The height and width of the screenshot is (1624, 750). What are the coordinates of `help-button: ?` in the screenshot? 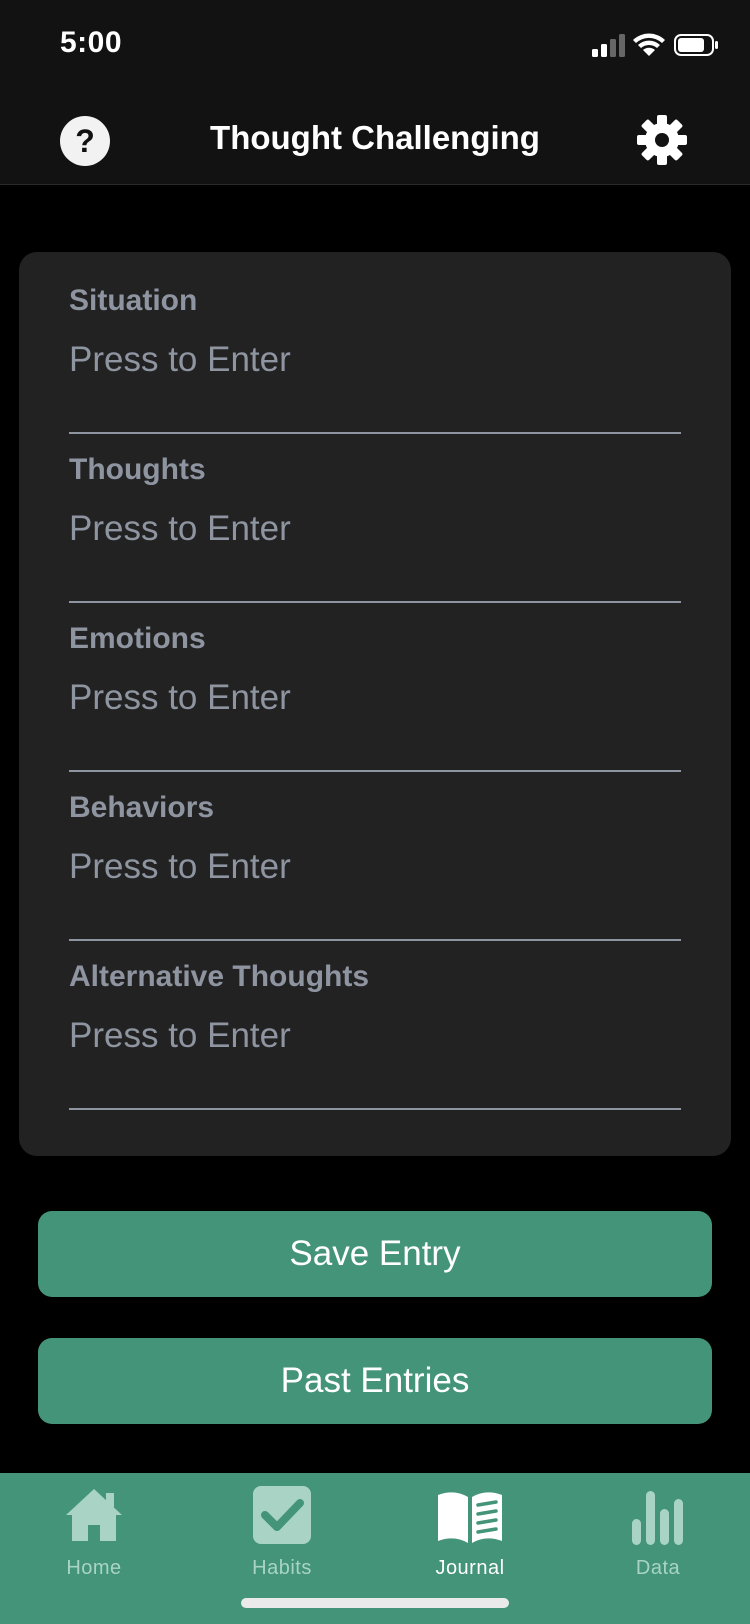 It's located at (85, 141).